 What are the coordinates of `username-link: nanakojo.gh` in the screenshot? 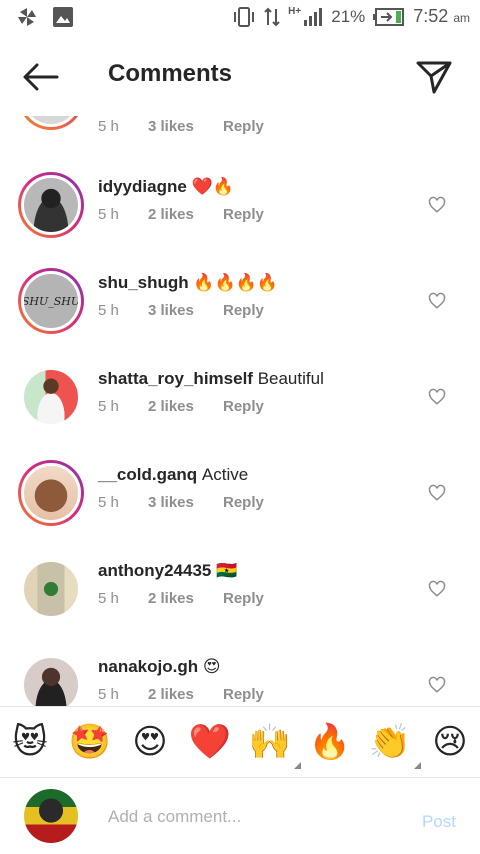 It's located at (148, 666).